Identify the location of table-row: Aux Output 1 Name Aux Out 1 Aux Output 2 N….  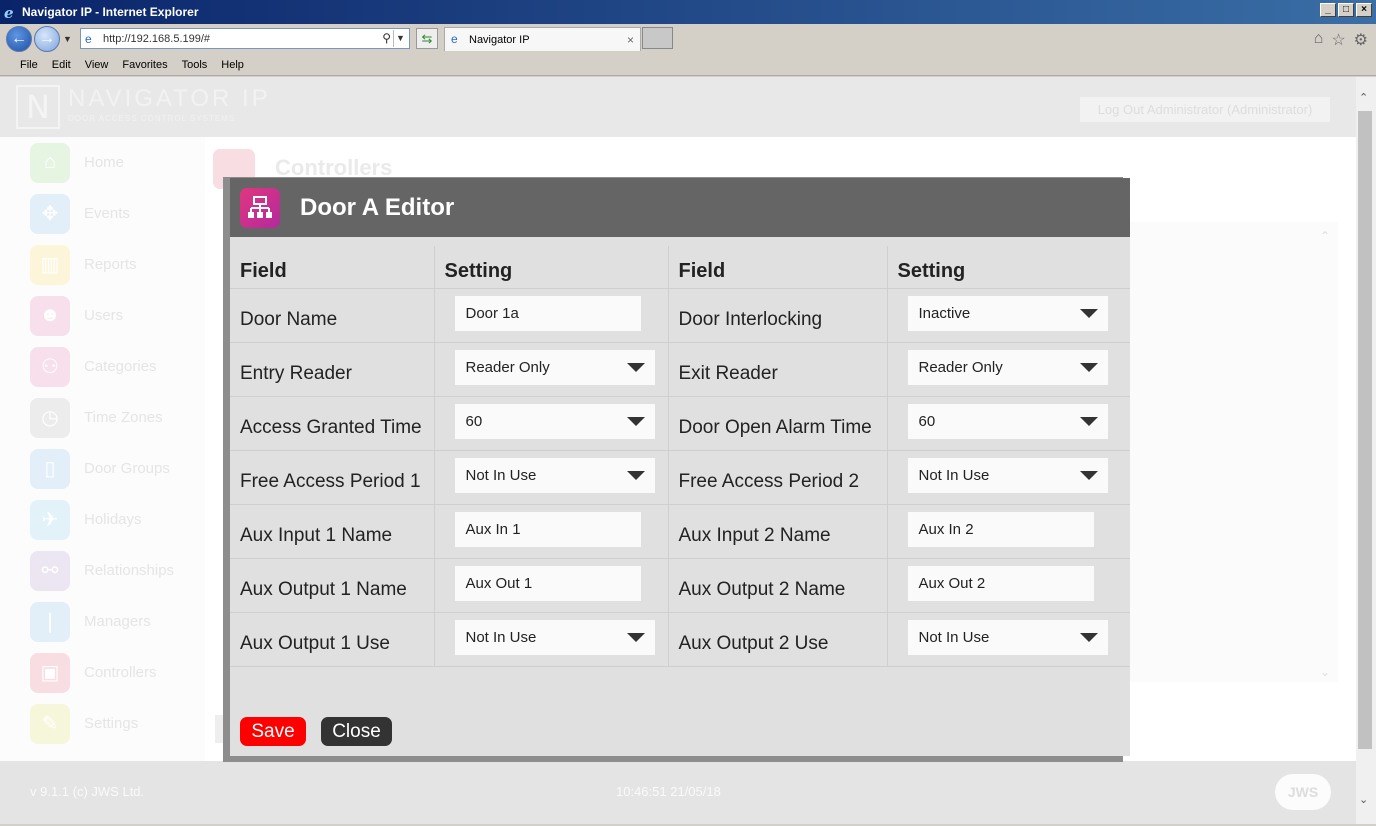
(680, 585).